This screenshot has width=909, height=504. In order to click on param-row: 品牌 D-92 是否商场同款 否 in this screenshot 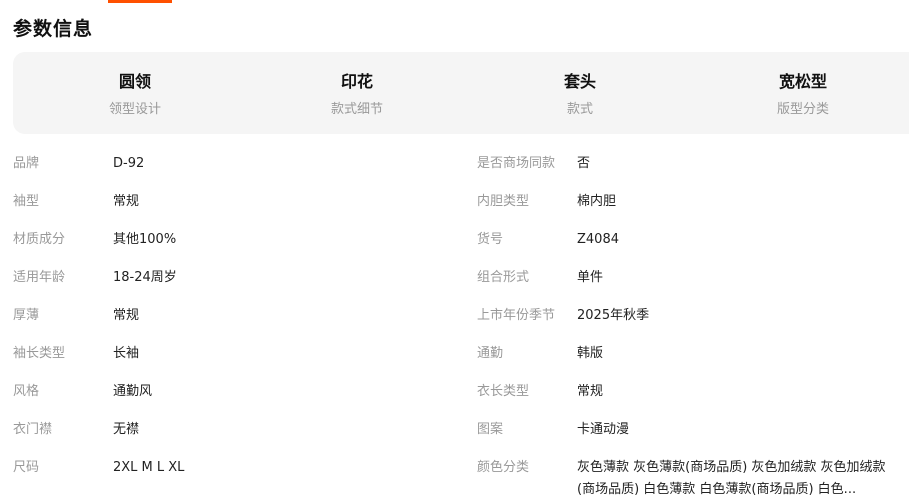, I will do `click(454, 164)`.